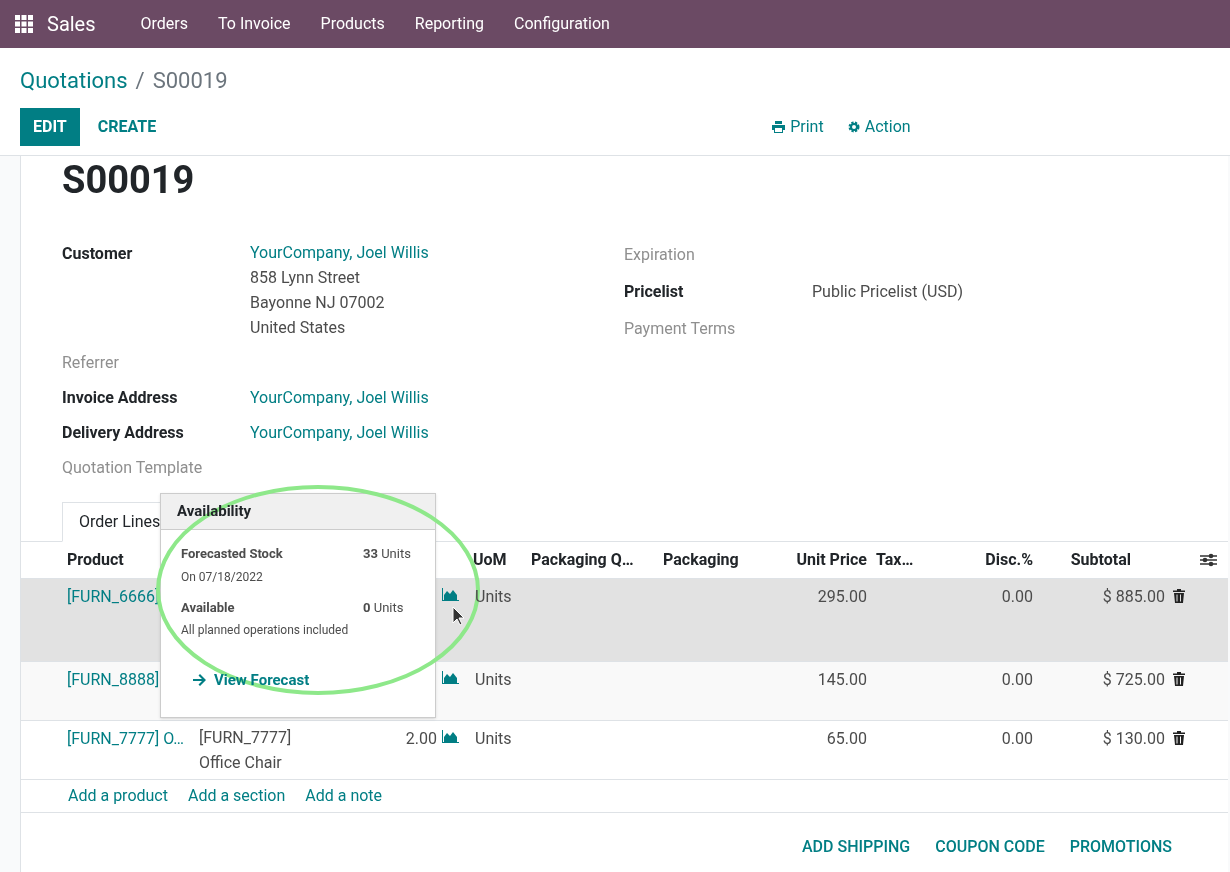 Image resolution: width=1230 pixels, height=872 pixels. Describe the element at coordinates (562, 24) in the screenshot. I see `menu-item: Configuration` at that location.